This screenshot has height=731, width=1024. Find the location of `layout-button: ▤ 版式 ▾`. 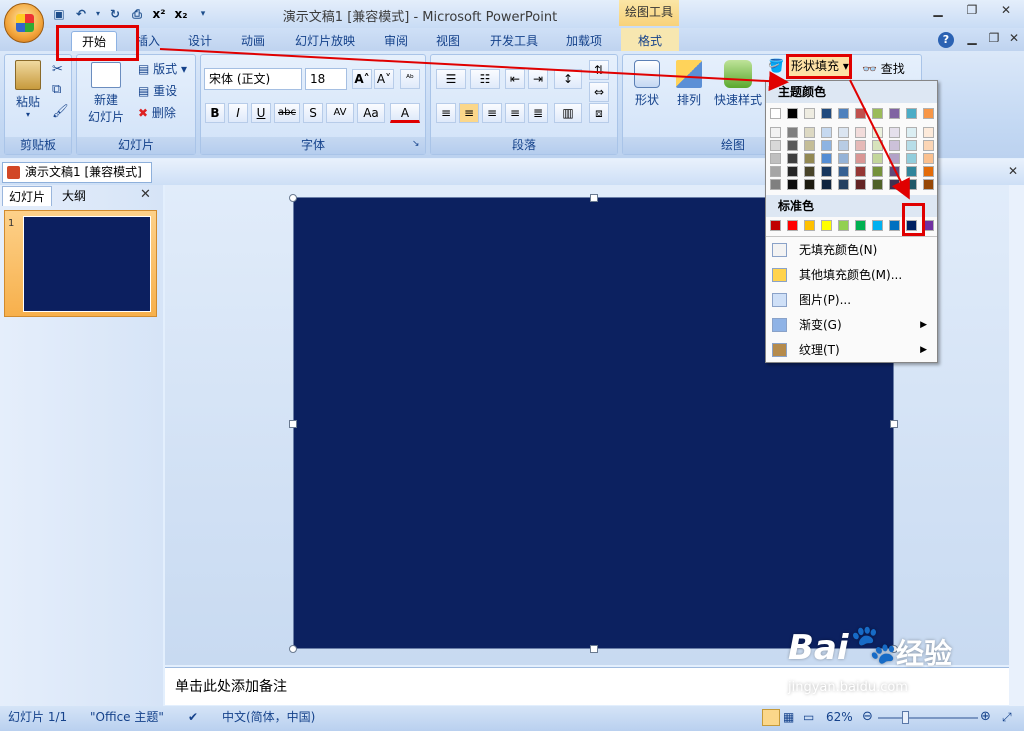

layout-button: ▤ 版式 ▾ is located at coordinates (162, 68).